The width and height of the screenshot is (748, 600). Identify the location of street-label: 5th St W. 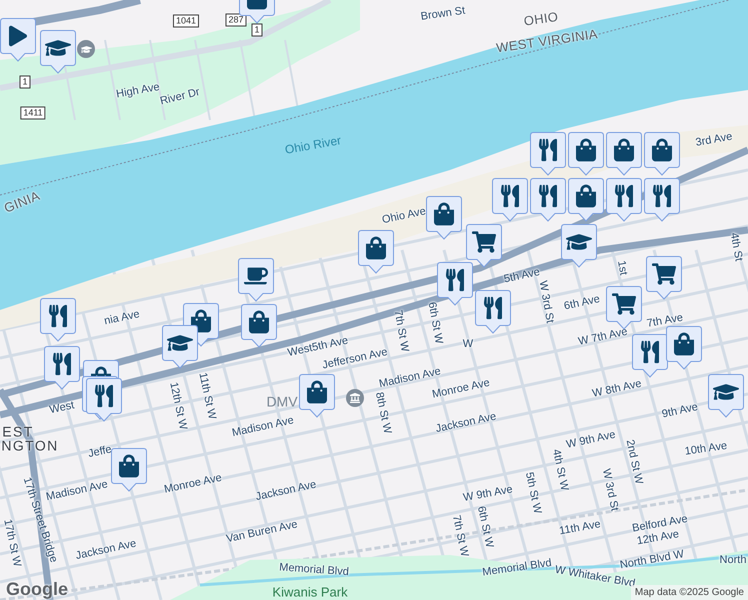
(533, 493).